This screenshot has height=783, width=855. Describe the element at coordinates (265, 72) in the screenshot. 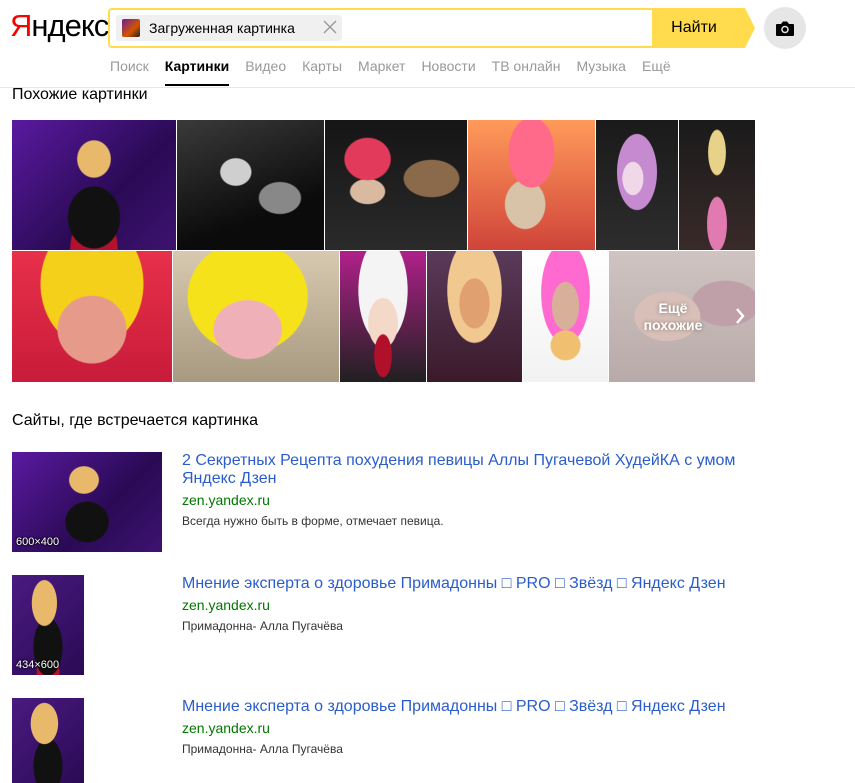

I see `tab-video: Видео` at that location.